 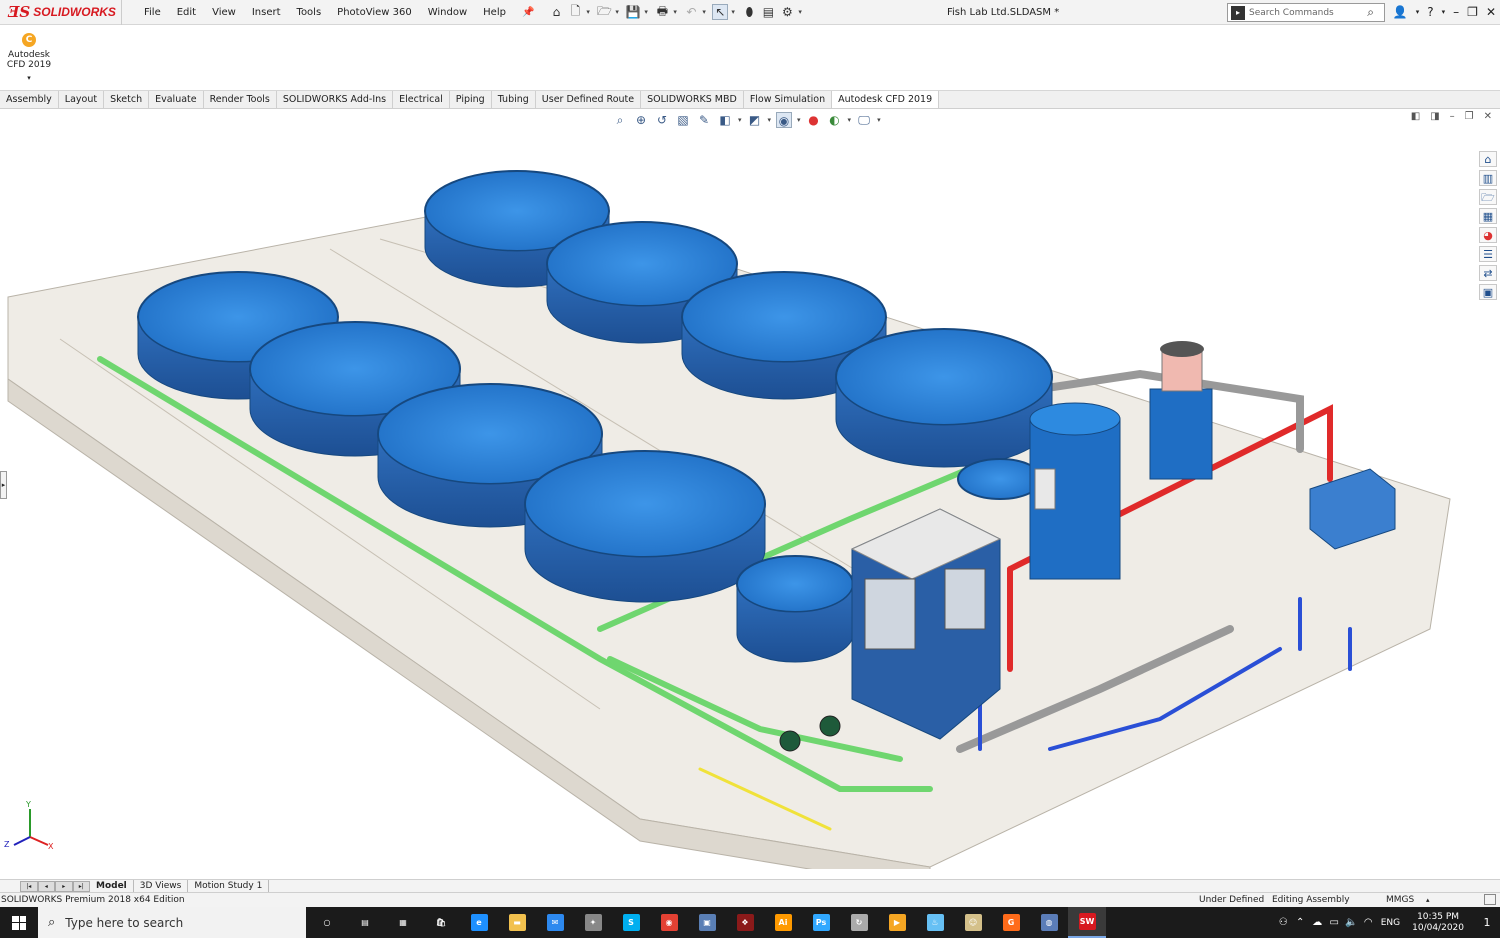 What do you see at coordinates (186, 12) in the screenshot?
I see `menu-edit: Edit` at bounding box center [186, 12].